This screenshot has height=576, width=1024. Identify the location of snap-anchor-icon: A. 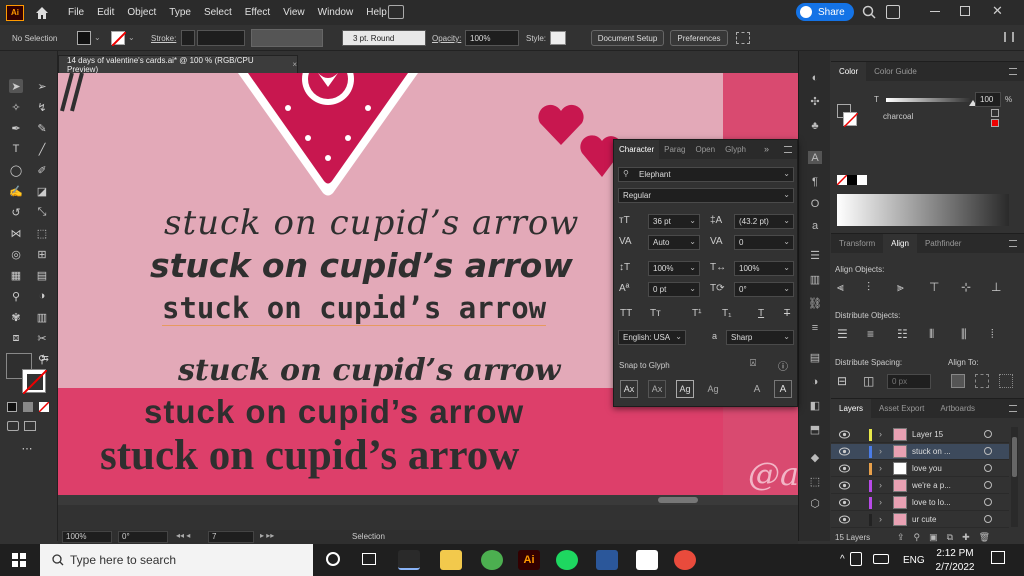
(783, 389).